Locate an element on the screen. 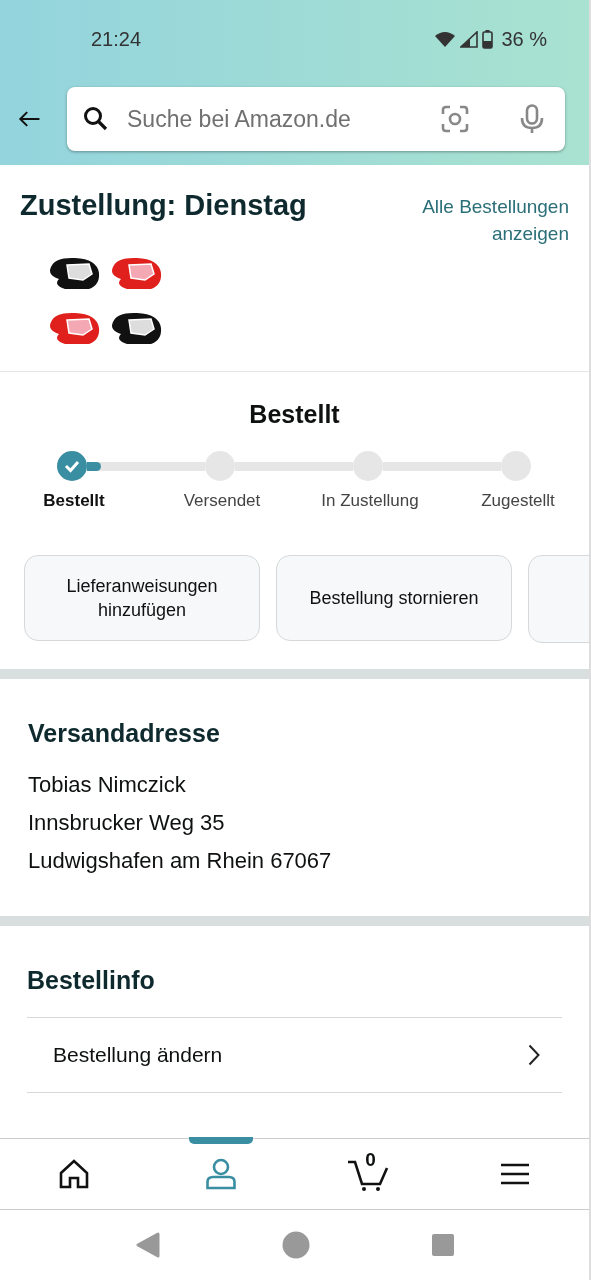 This screenshot has height=1280, width=591. step-label: Bestellt is located at coordinates (74, 501).